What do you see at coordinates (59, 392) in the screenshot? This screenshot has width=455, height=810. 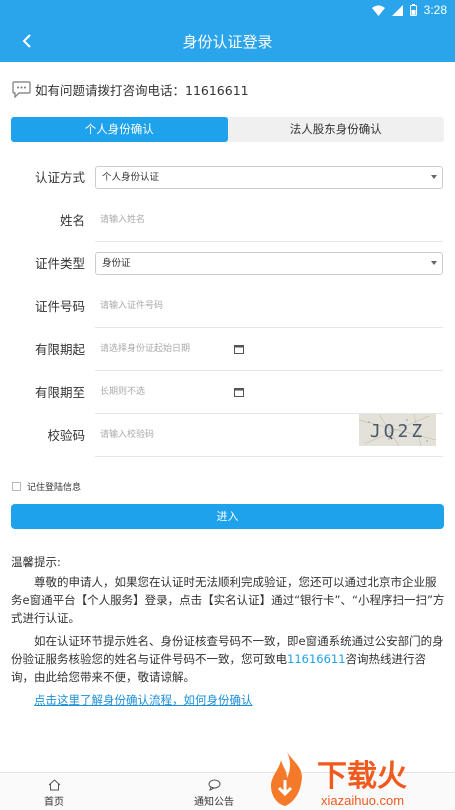 I see `valid-to-label: 有限期至` at bounding box center [59, 392].